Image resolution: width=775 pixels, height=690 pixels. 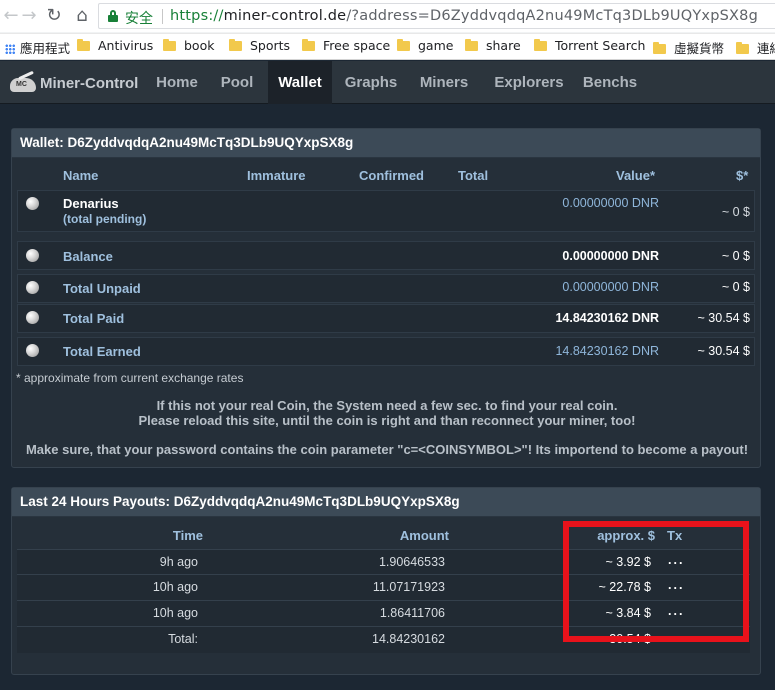 I want to click on col-usd: $*, so click(x=742, y=175).